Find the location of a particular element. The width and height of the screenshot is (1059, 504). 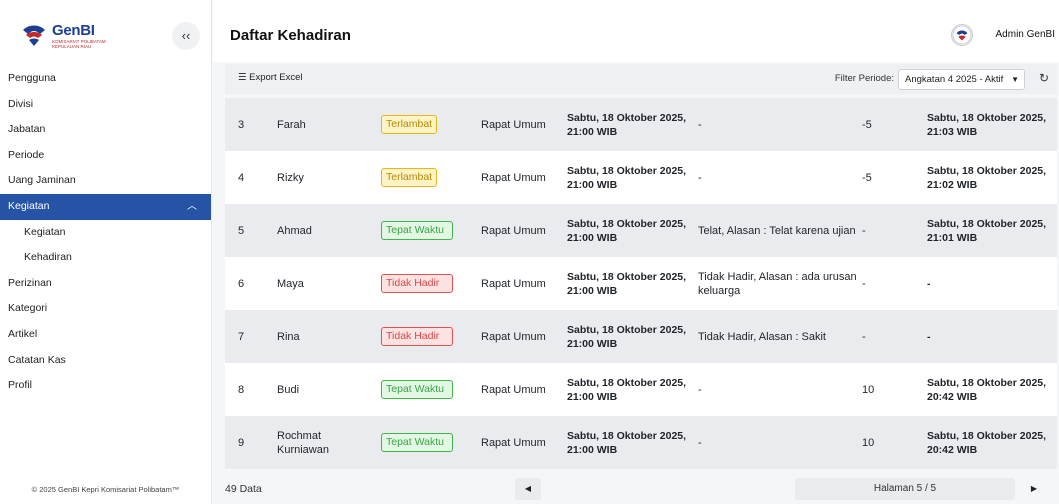

sidebar-item-artikel: Artikel is located at coordinates (105, 335).